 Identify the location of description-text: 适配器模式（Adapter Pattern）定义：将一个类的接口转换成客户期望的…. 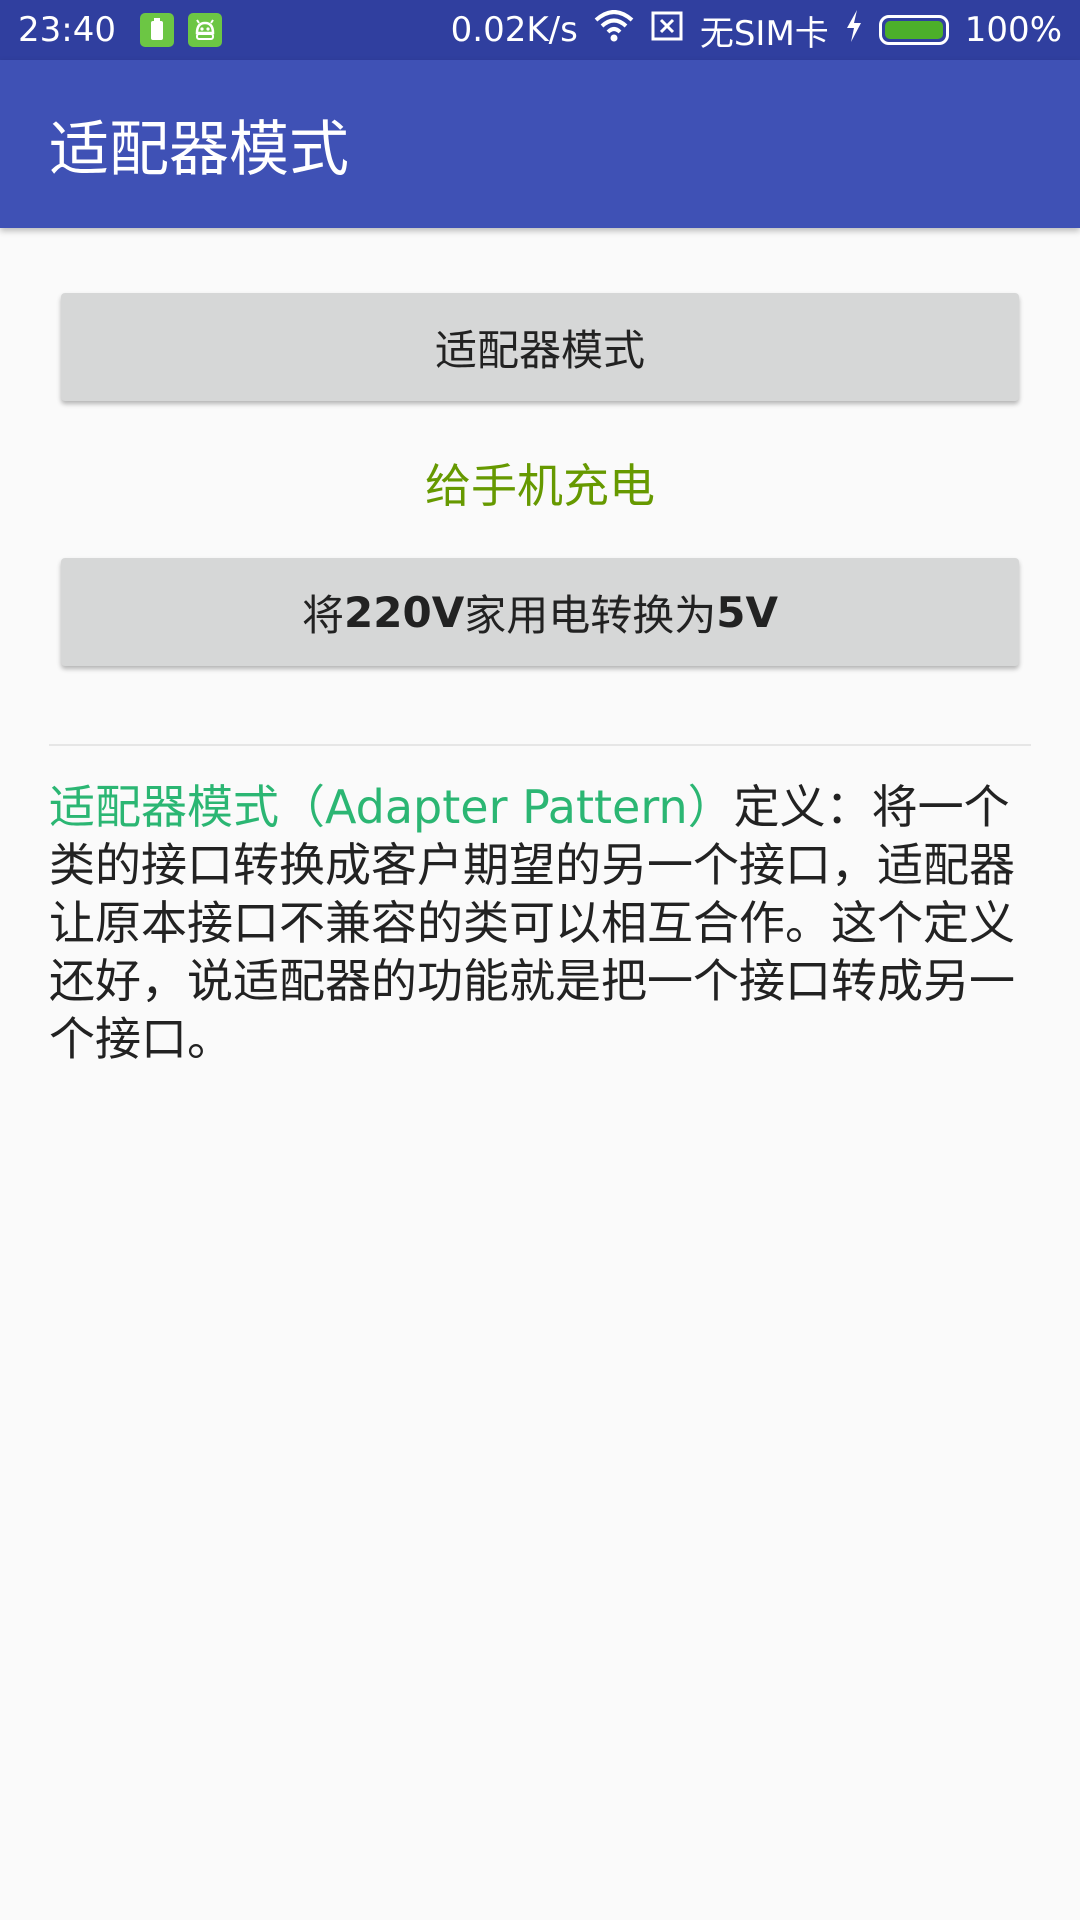
(540, 923).